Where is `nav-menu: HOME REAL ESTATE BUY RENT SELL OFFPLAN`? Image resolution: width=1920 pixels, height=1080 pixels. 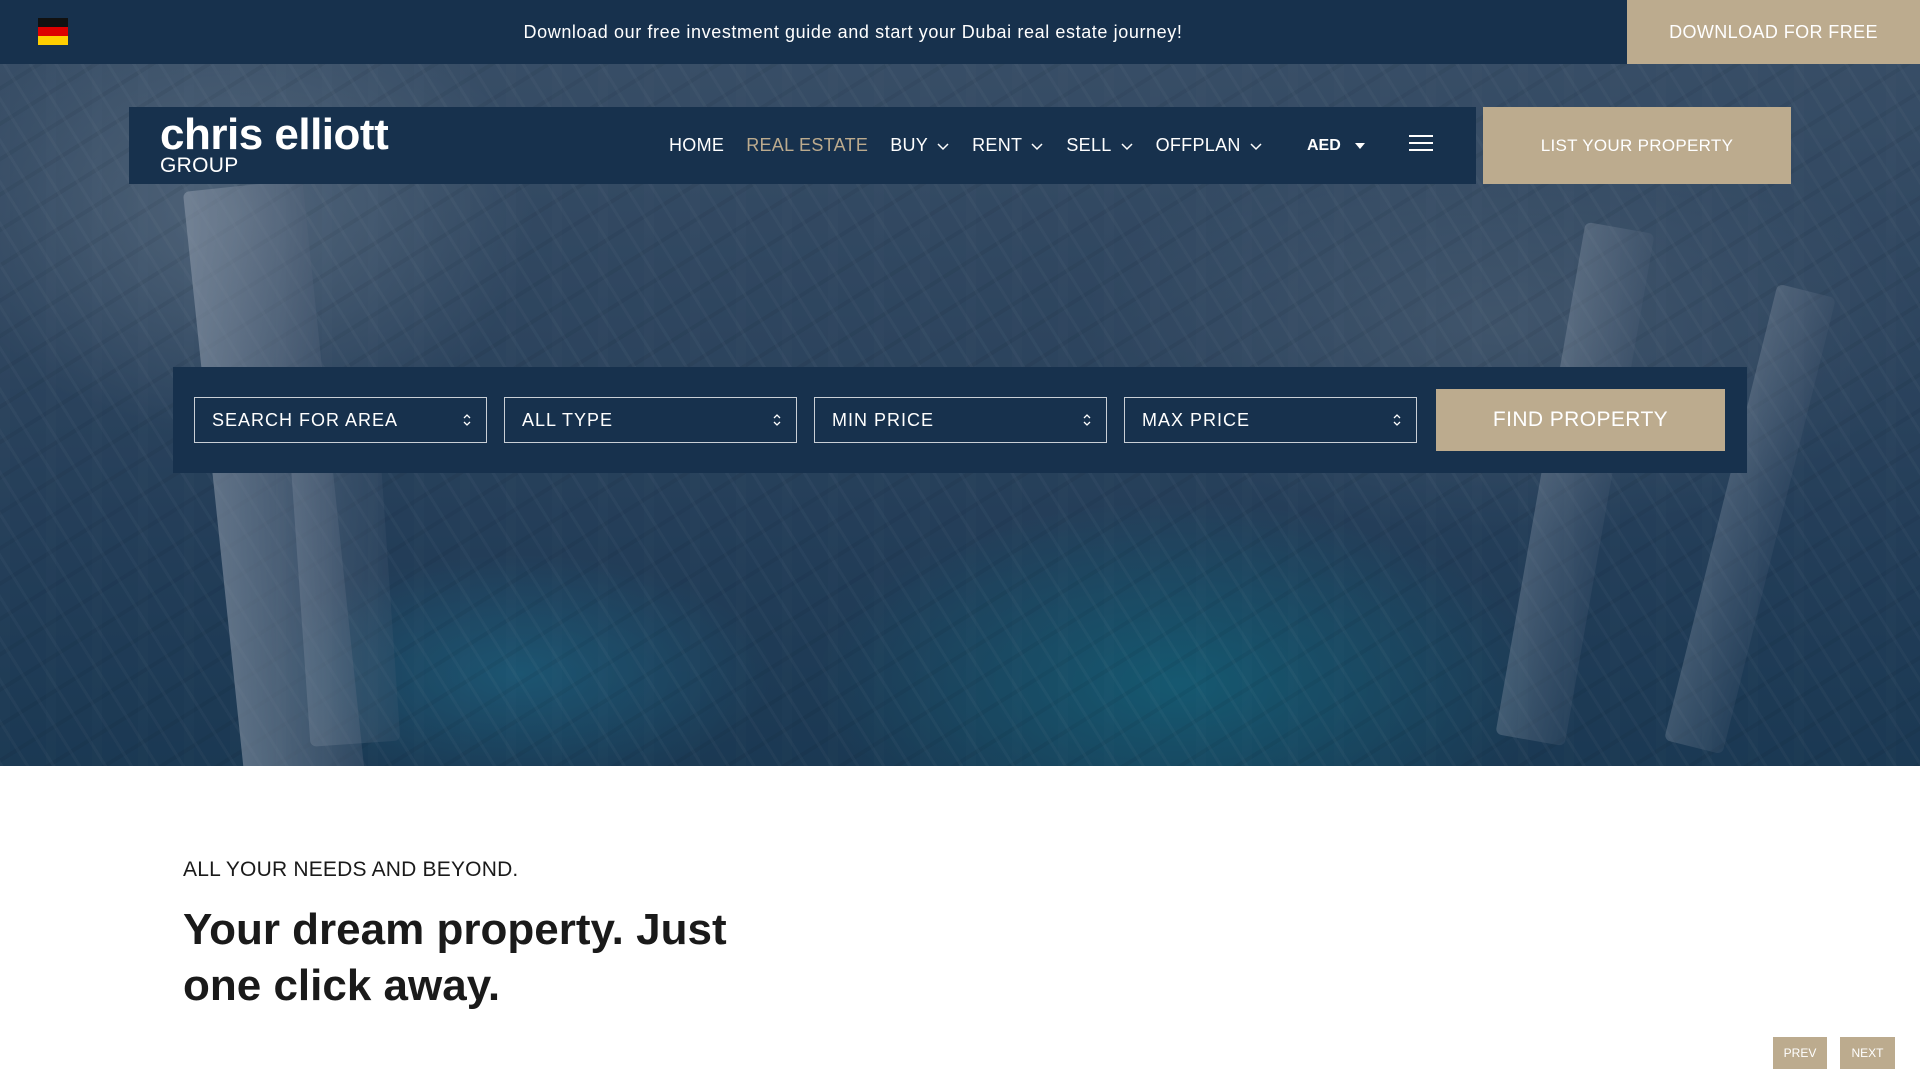 nav-menu: HOME REAL ESTATE BUY RENT SELL OFFPLAN is located at coordinates (977, 145).